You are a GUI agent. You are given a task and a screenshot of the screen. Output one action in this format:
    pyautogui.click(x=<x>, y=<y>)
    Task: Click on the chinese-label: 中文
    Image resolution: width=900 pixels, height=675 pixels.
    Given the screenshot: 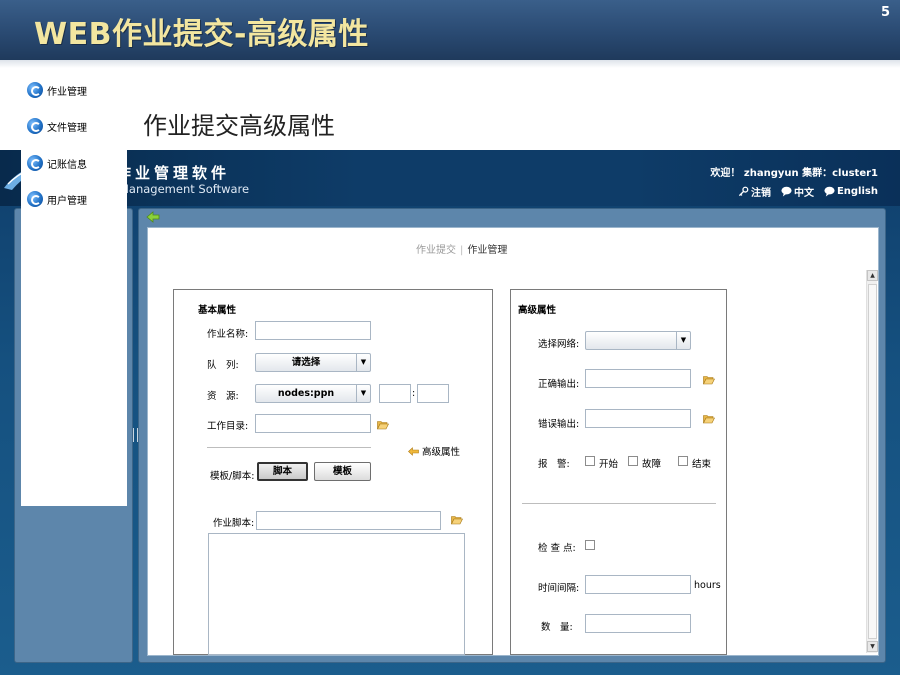 What is the action you would take?
    pyautogui.click(x=803, y=193)
    